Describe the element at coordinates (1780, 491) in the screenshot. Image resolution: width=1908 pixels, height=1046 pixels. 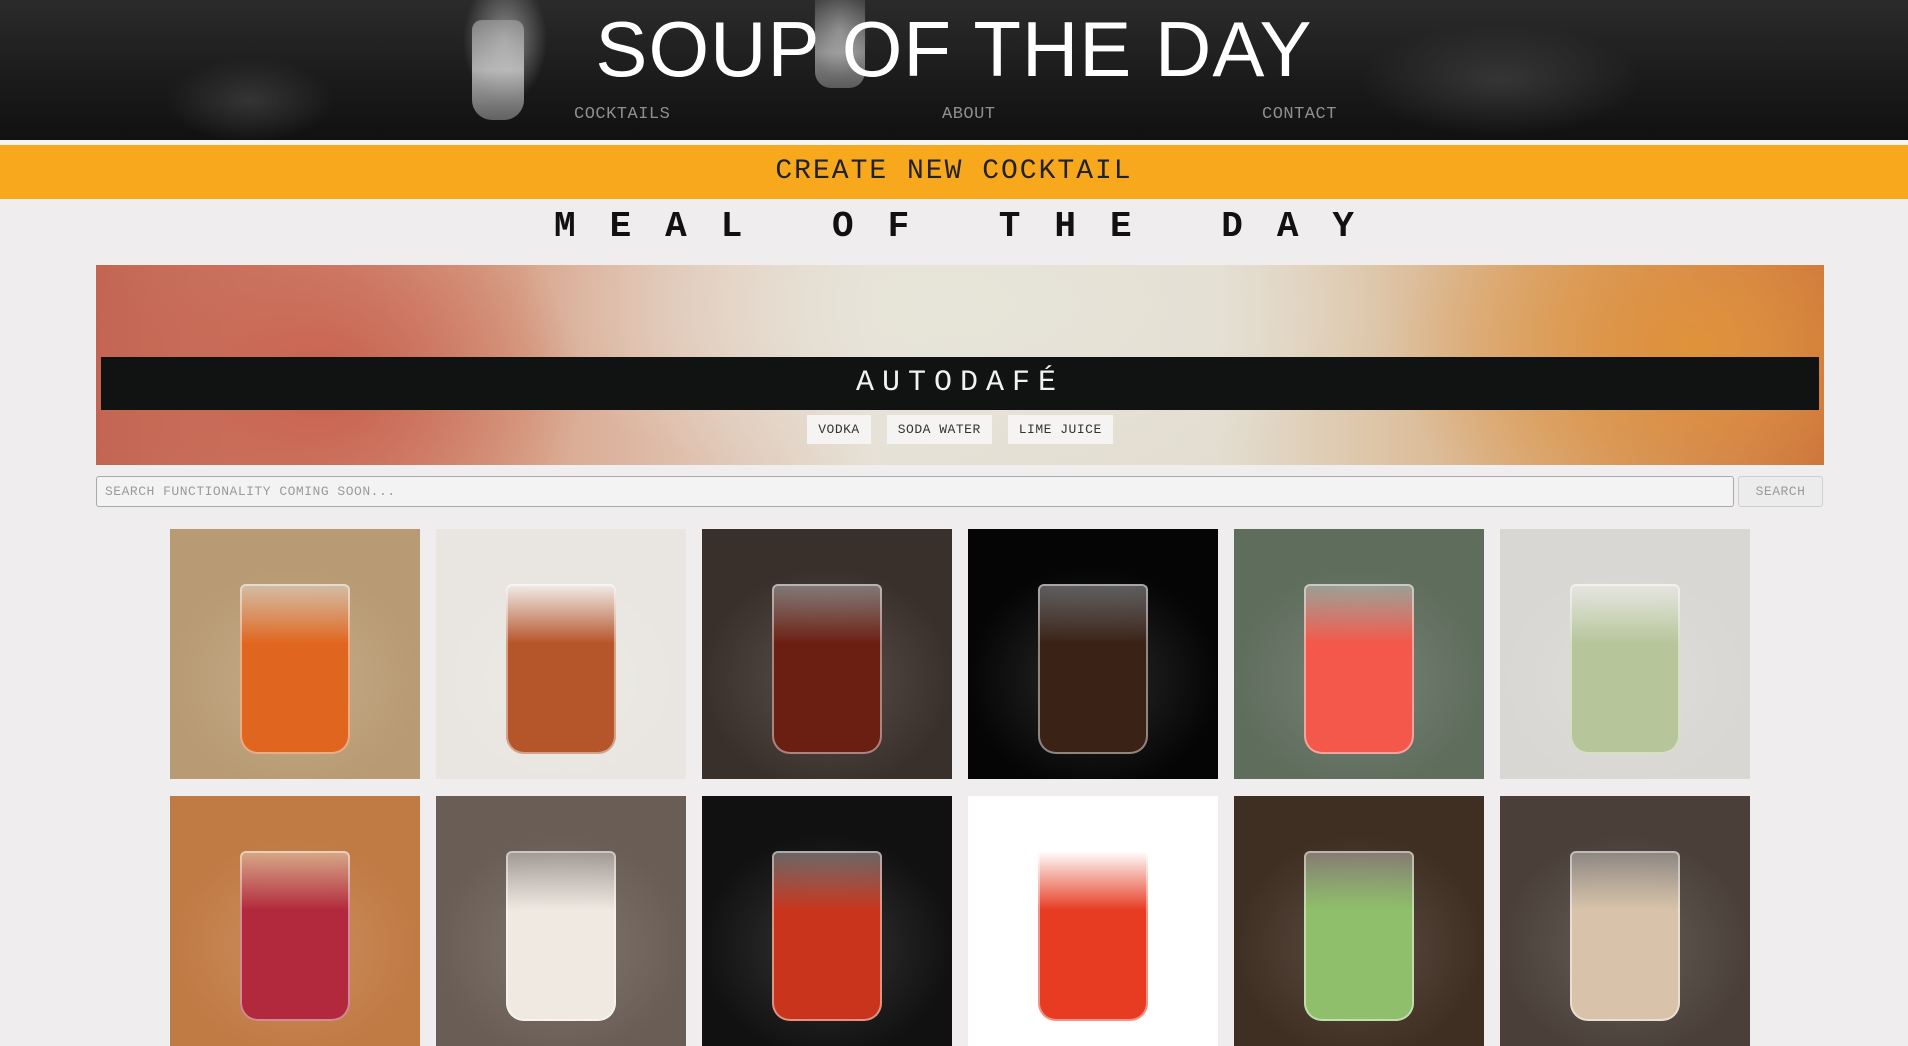
I see `search-button: SEARCH` at that location.